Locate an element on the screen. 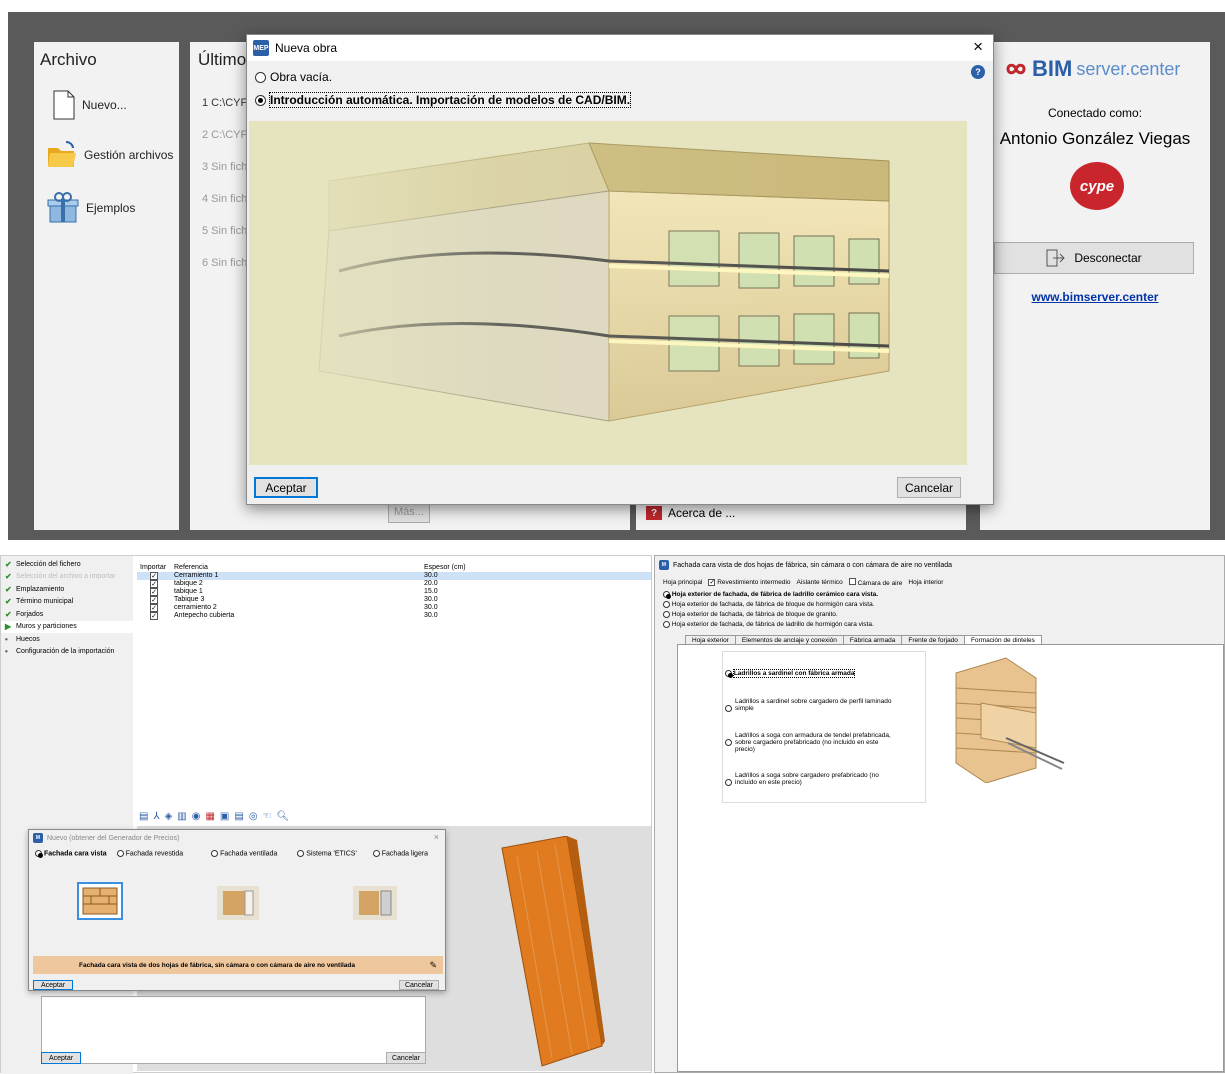 This screenshot has width=1225, height=1074. table-row: ✓ Antepecho cubierta 30.0 is located at coordinates (394, 615).